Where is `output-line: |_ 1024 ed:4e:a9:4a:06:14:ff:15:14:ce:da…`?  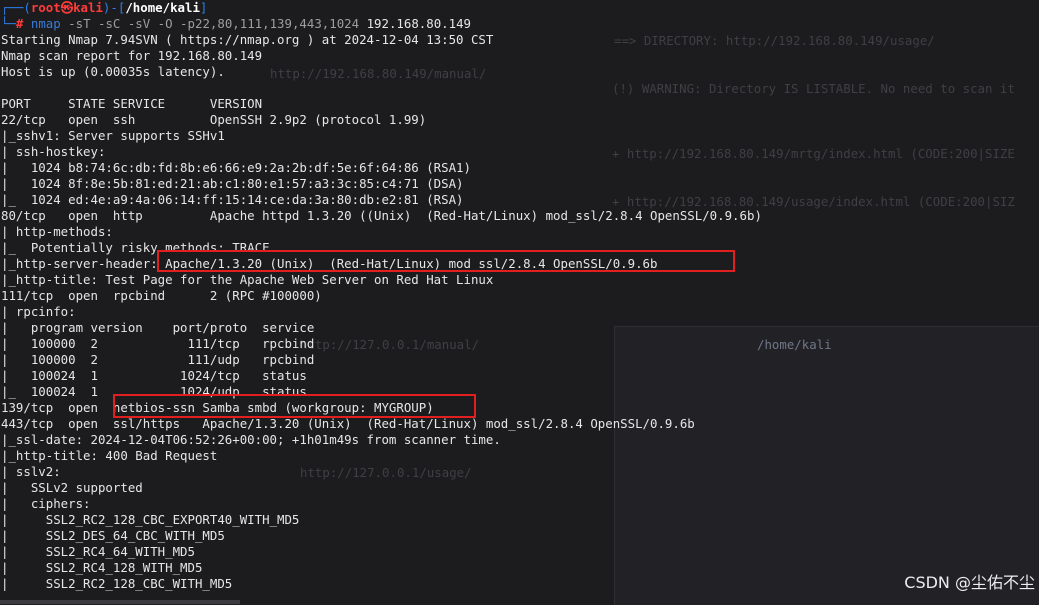
output-line: |_ 1024 ed:4e:a9:4a:06:14:ff:15:14:ce:da… is located at coordinates (232, 199).